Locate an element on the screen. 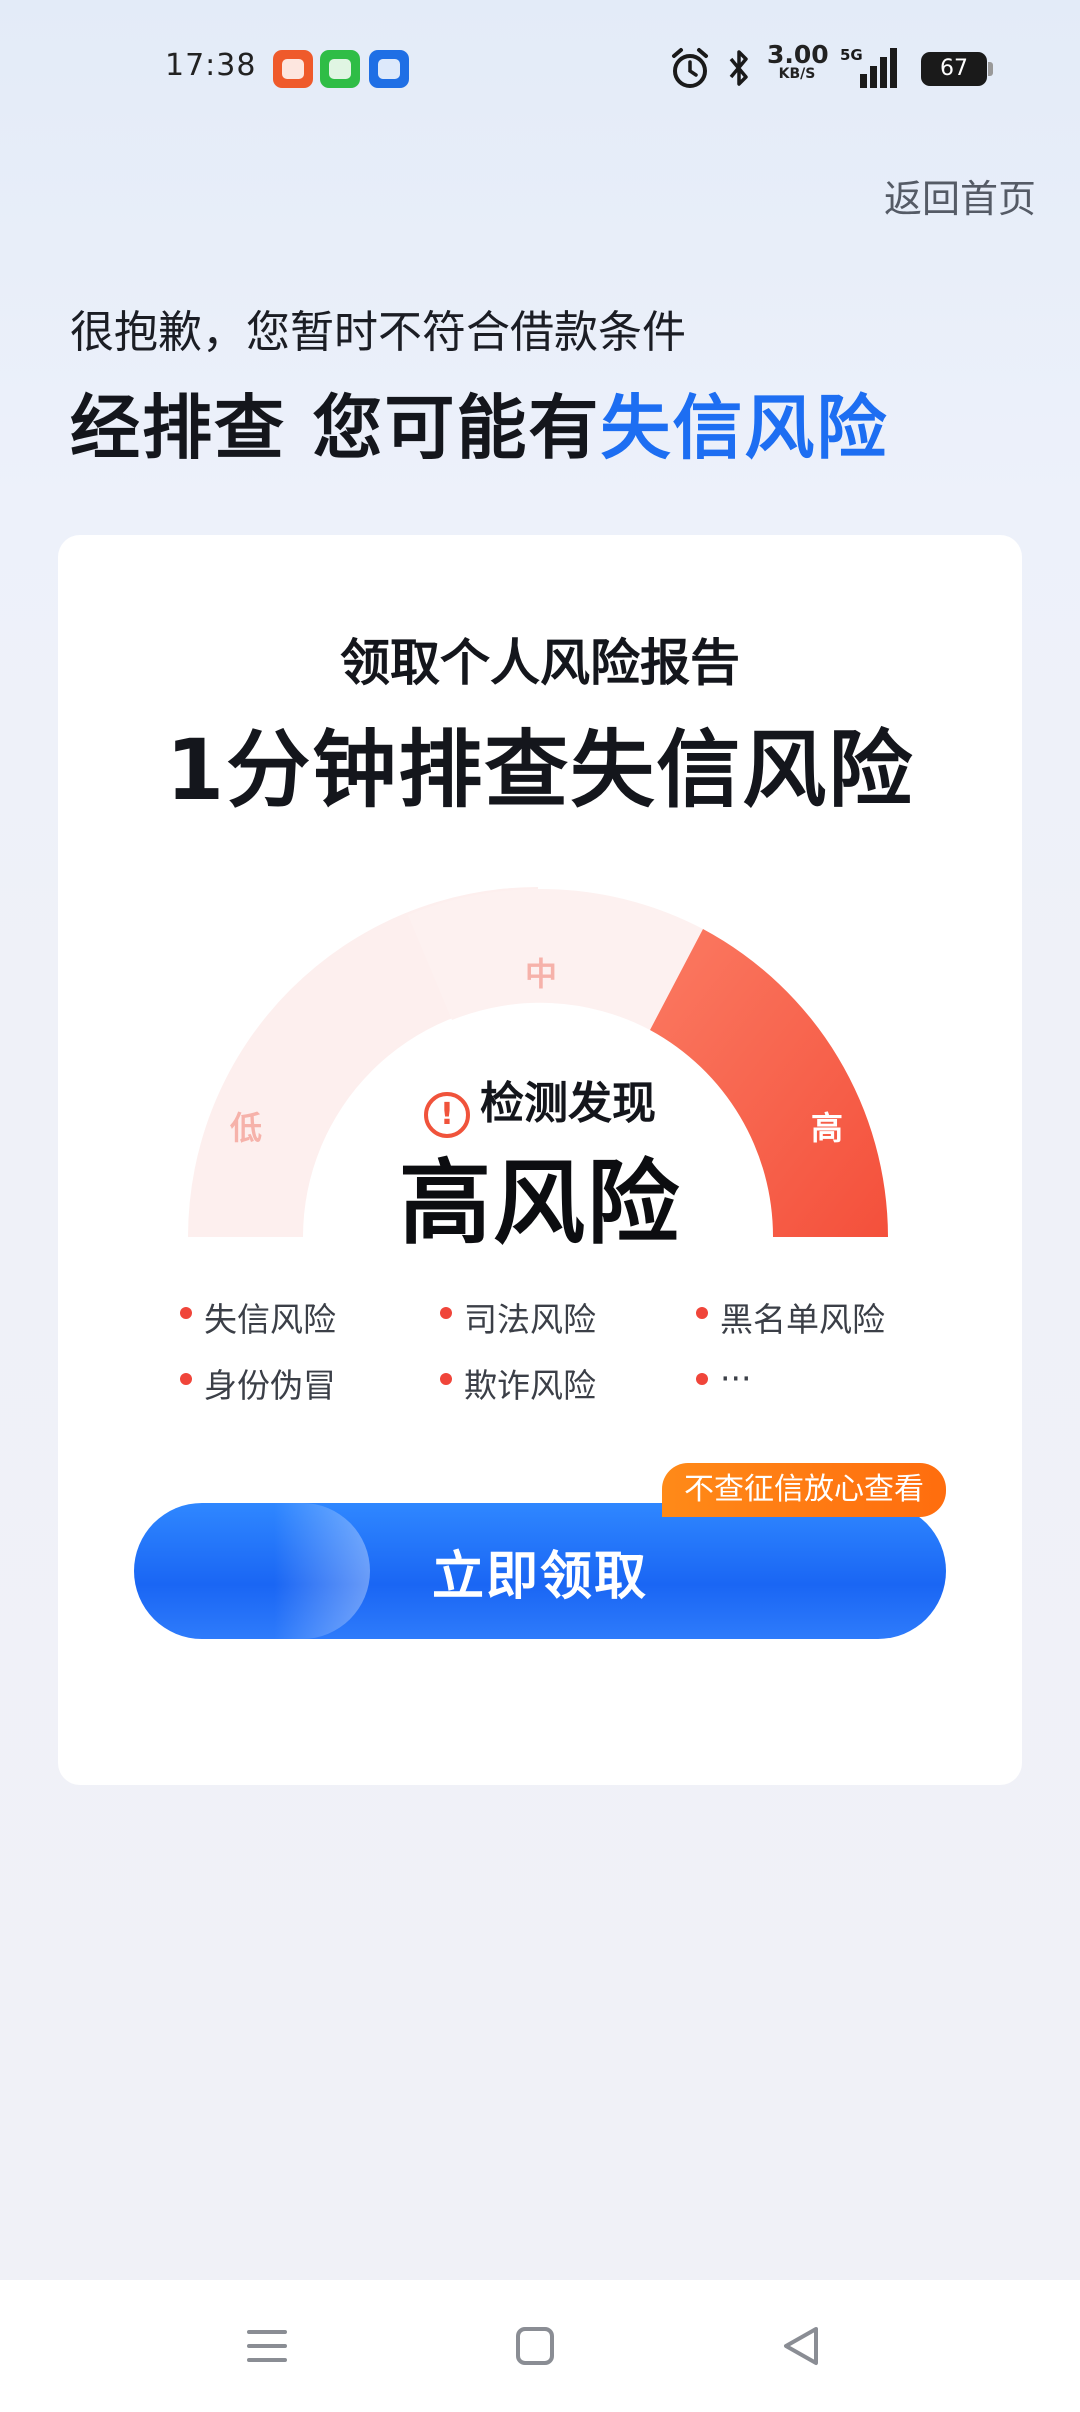 The height and width of the screenshot is (2412, 1080). claim-now-button: 立即领取 is located at coordinates (540, 1571).